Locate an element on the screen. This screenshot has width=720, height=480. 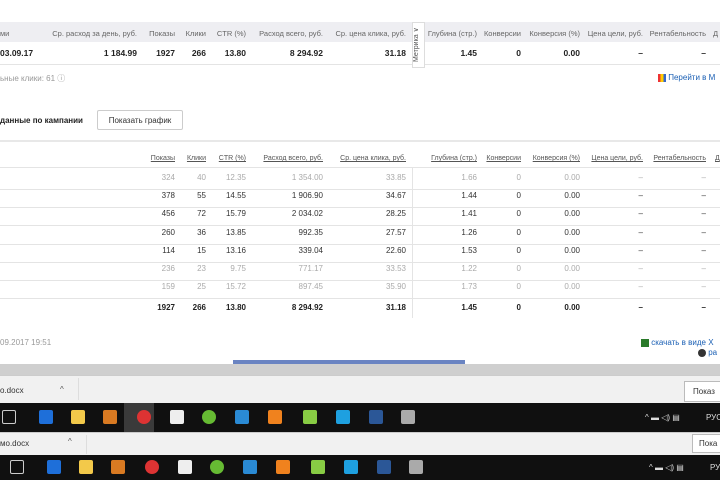
table-row: 114 15 13.16 339.04 22.60 1.53 0 0.00 – – is located at coordinates (360, 254).